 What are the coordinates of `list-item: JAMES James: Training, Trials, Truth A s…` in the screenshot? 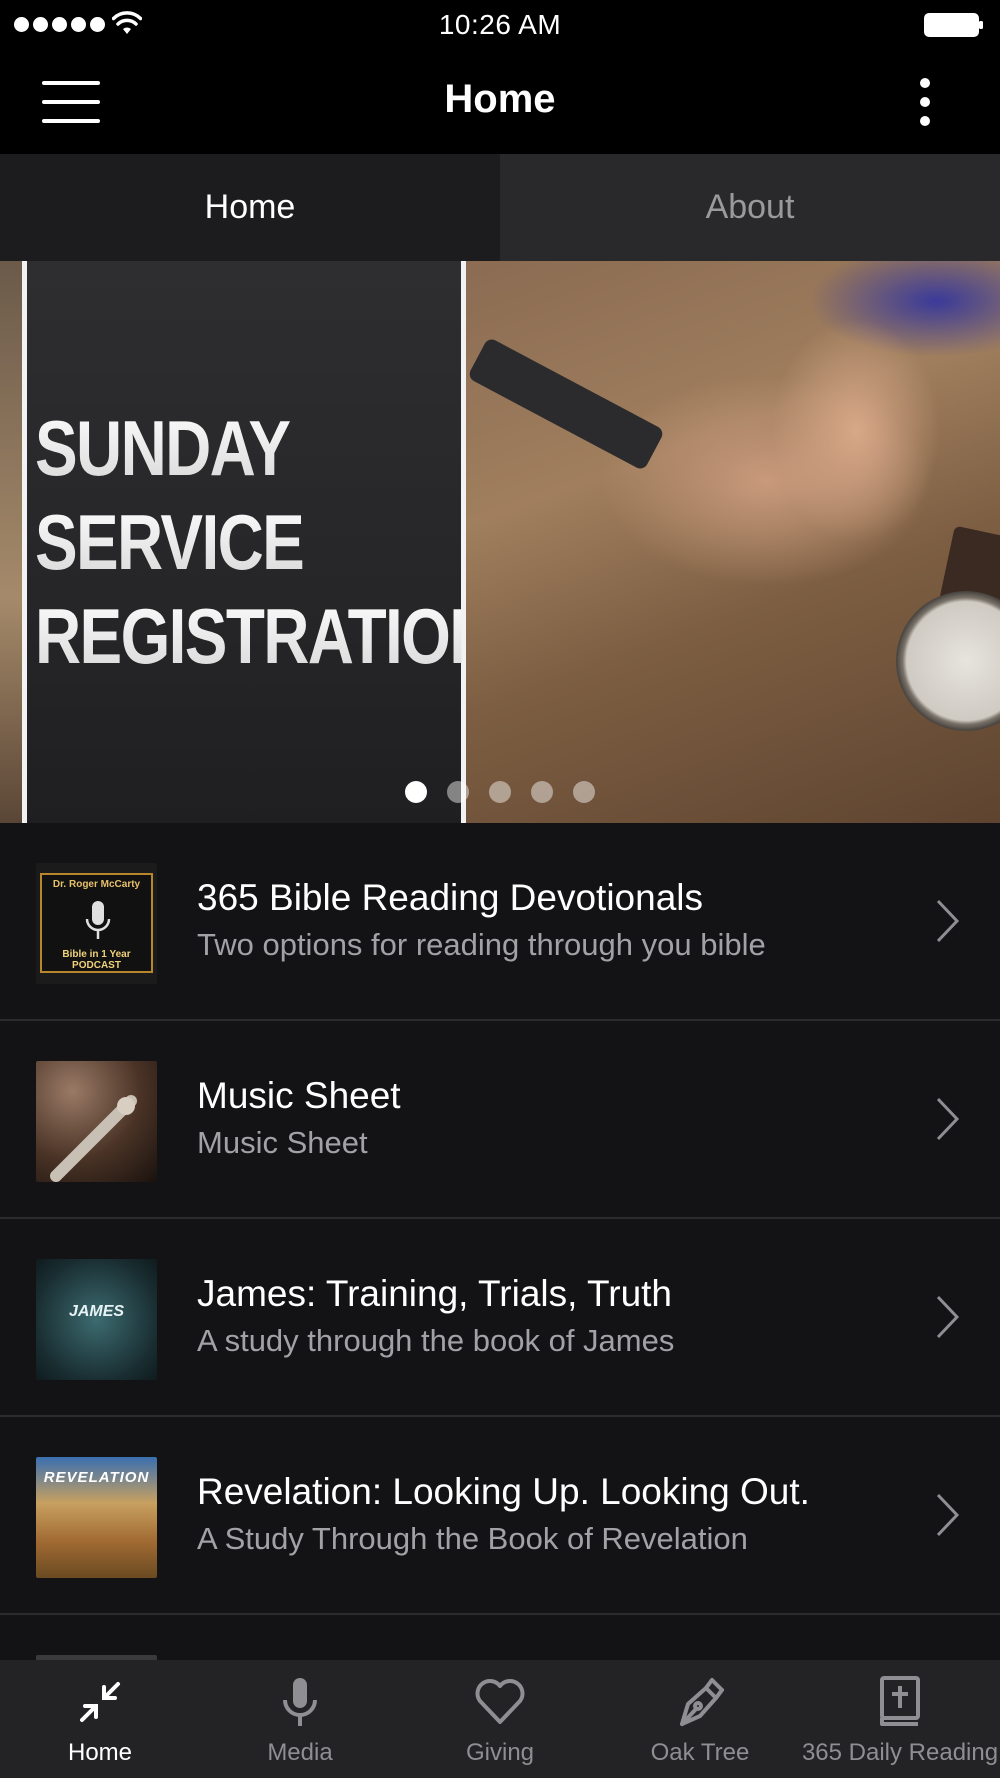 It's located at (500, 1318).